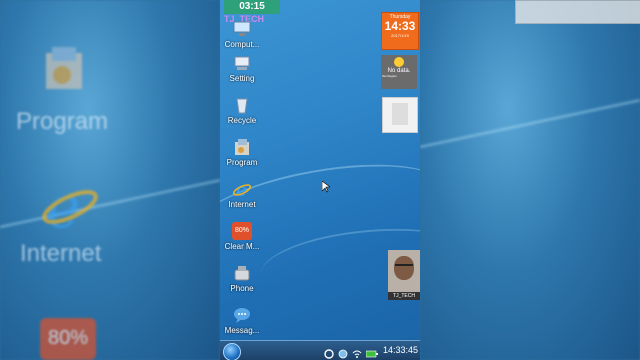  I want to click on desktop-icon-setting: Setting, so click(242, 68).